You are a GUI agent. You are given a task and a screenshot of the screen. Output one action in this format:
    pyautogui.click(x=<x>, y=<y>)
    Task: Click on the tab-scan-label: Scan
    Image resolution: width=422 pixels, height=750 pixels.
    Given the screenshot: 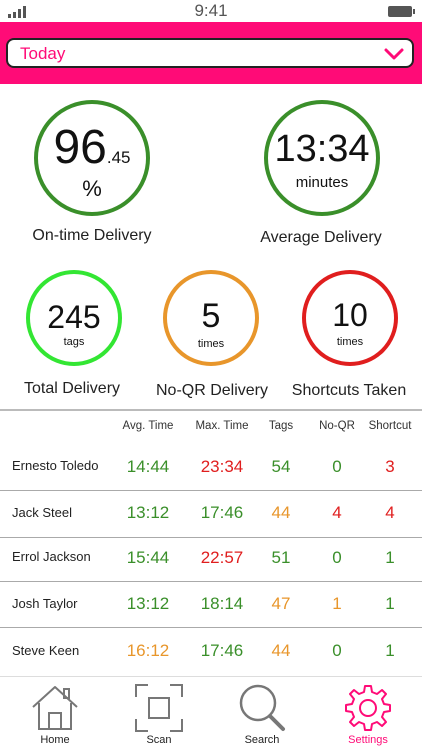 What is the action you would take?
    pyautogui.click(x=159, y=740)
    